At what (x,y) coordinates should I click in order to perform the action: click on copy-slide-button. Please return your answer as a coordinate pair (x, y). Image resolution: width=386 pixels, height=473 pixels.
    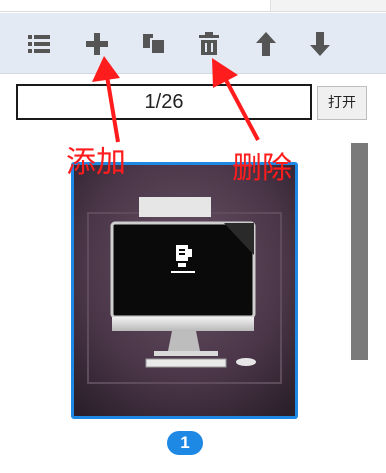
    Looking at the image, I should click on (155, 44).